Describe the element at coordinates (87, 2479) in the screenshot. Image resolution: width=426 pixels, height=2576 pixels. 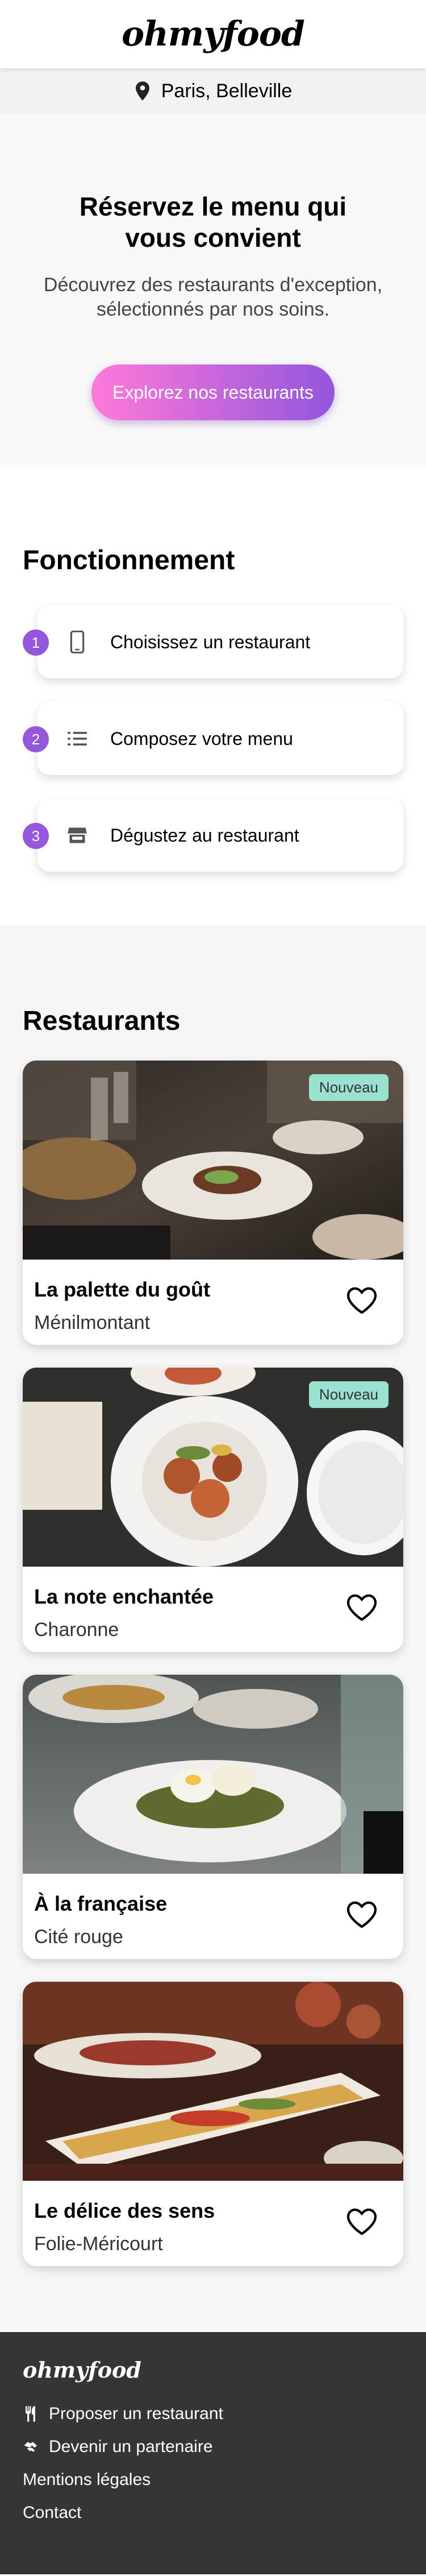
I see `footer-link-label: Mentions légales` at that location.